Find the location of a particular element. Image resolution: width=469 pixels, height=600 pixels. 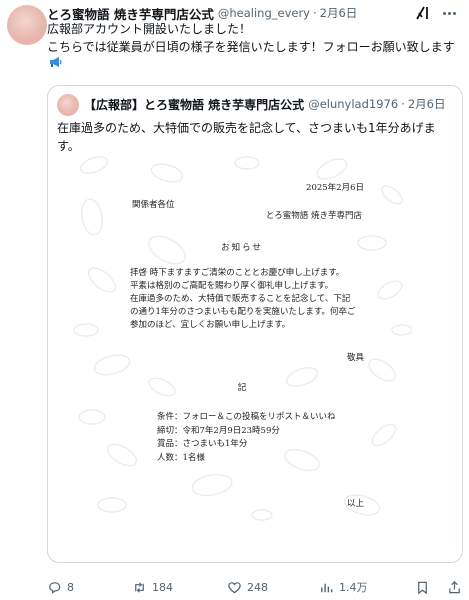

like-button: 248 is located at coordinates (247, 587).